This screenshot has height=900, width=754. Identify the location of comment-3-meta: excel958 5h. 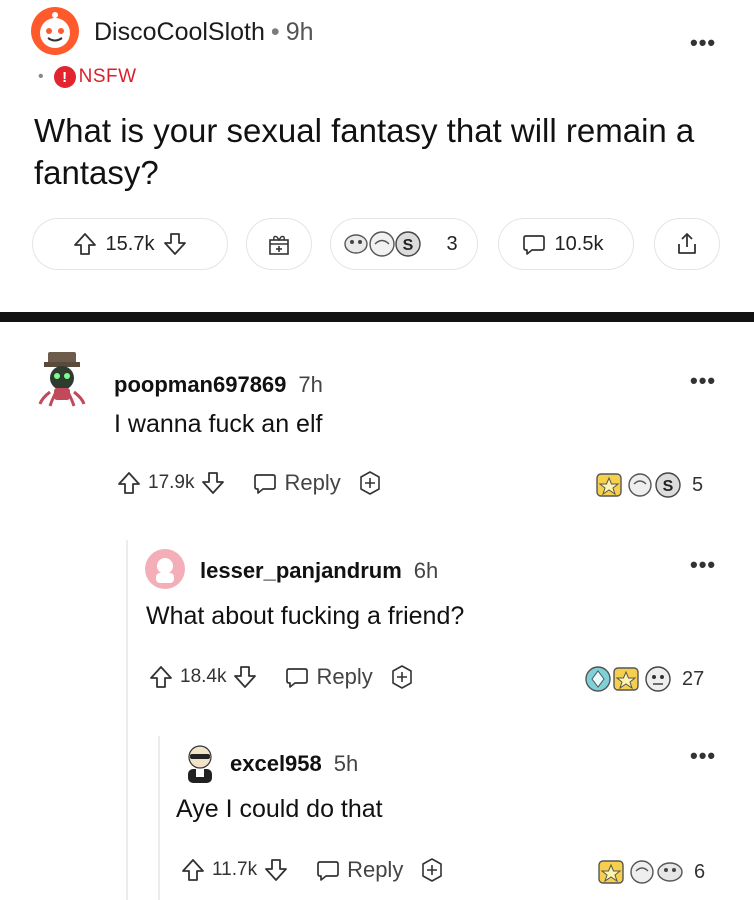
(294, 764).